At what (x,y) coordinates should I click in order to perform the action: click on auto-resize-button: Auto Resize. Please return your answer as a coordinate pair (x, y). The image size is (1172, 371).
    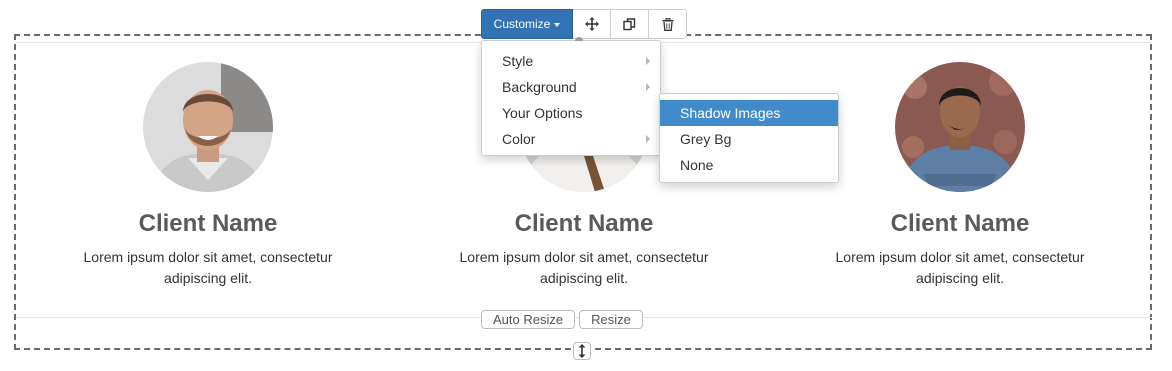
    Looking at the image, I should click on (528, 319).